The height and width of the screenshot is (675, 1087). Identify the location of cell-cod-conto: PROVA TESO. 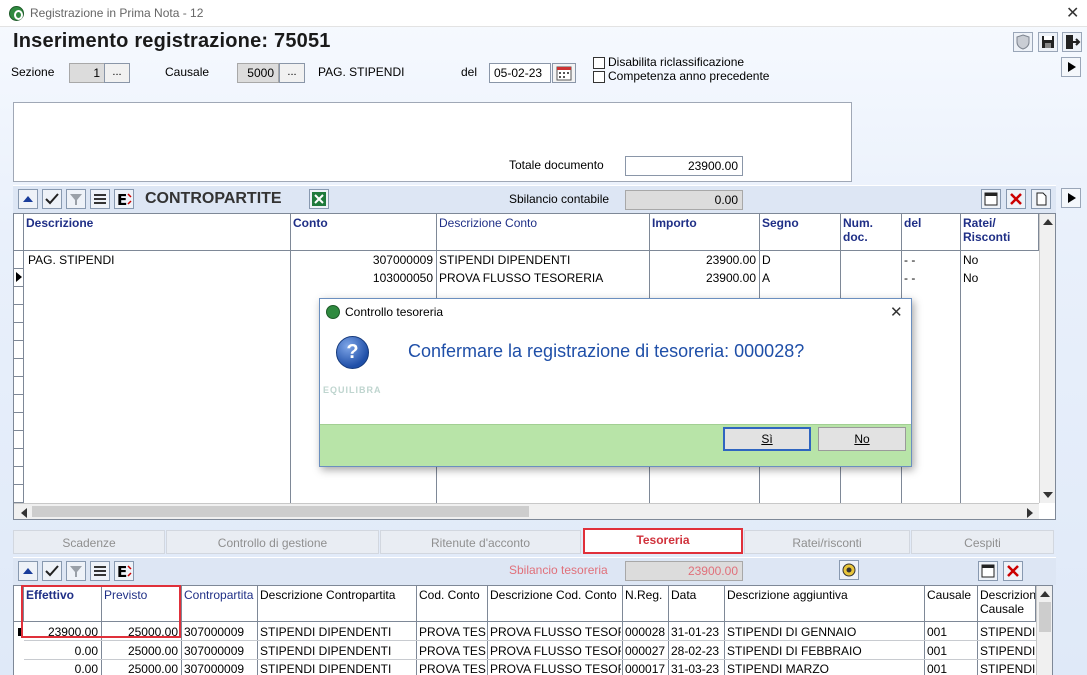
(452, 668).